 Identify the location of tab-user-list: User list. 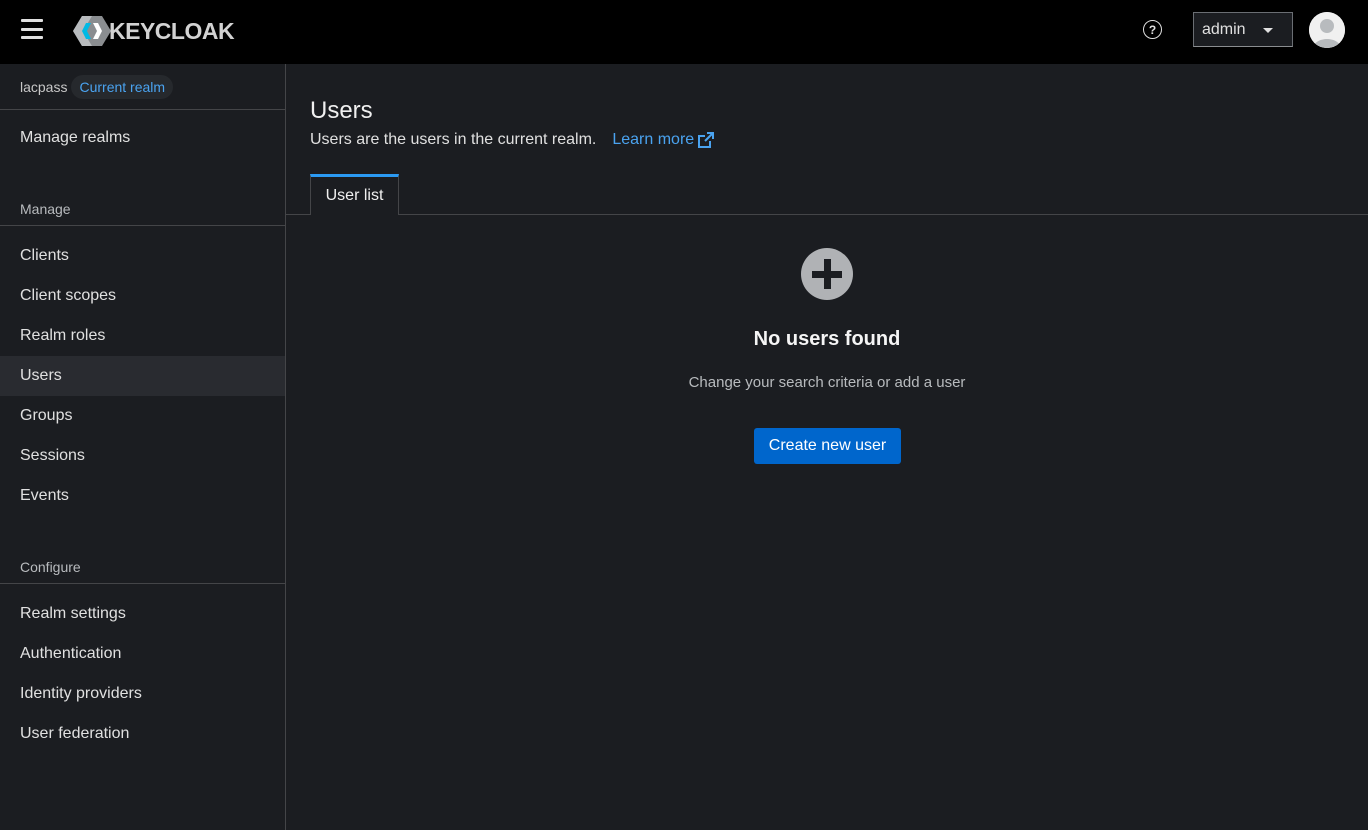
(354, 194).